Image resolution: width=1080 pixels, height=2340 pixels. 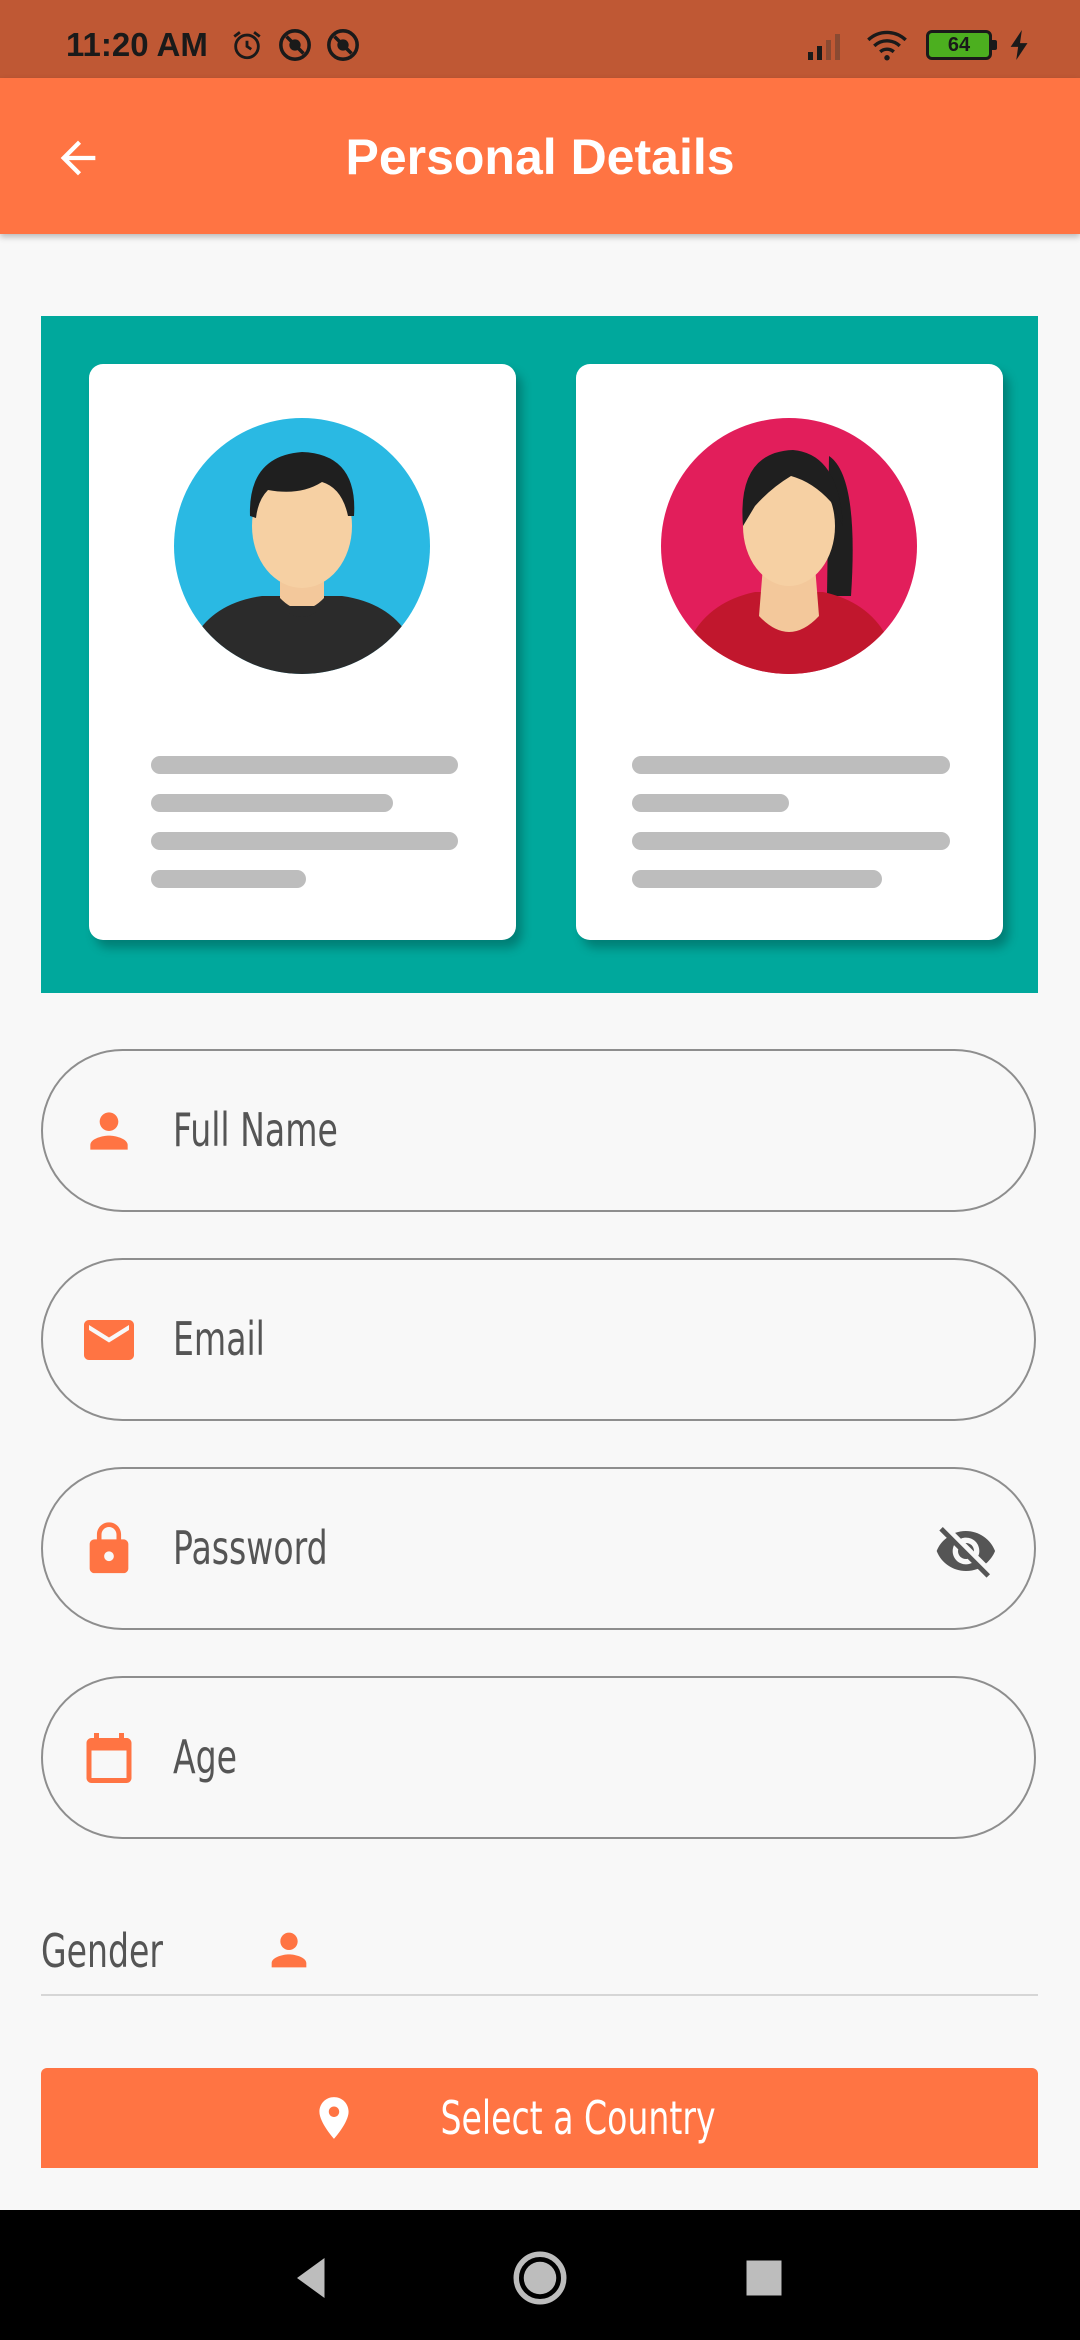 I want to click on alarm-icon, so click(x=247, y=45).